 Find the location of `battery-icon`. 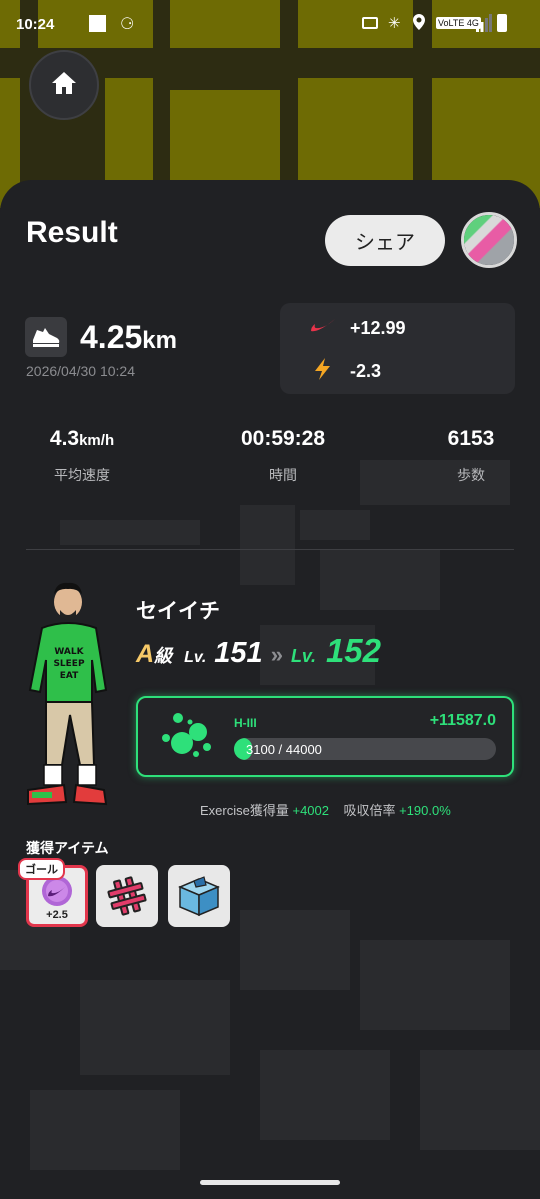

battery-icon is located at coordinates (502, 23).